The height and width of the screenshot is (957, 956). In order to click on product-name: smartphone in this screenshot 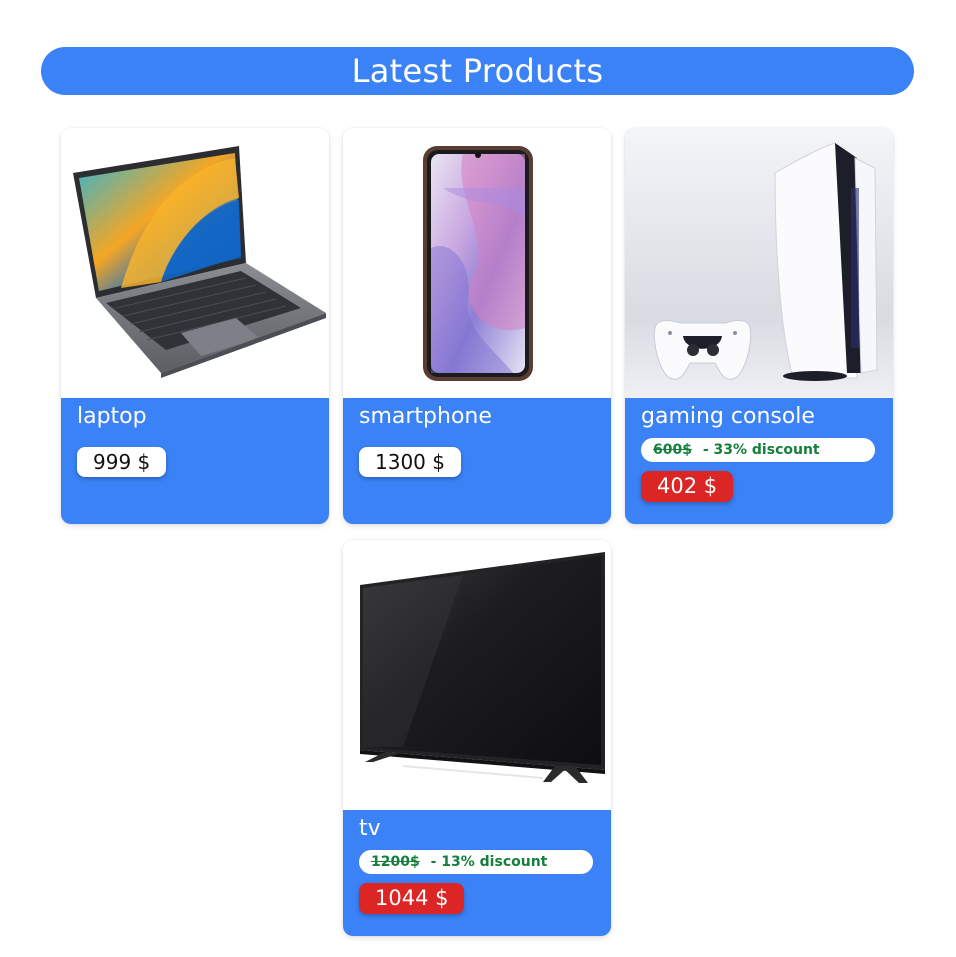, I will do `click(425, 416)`.